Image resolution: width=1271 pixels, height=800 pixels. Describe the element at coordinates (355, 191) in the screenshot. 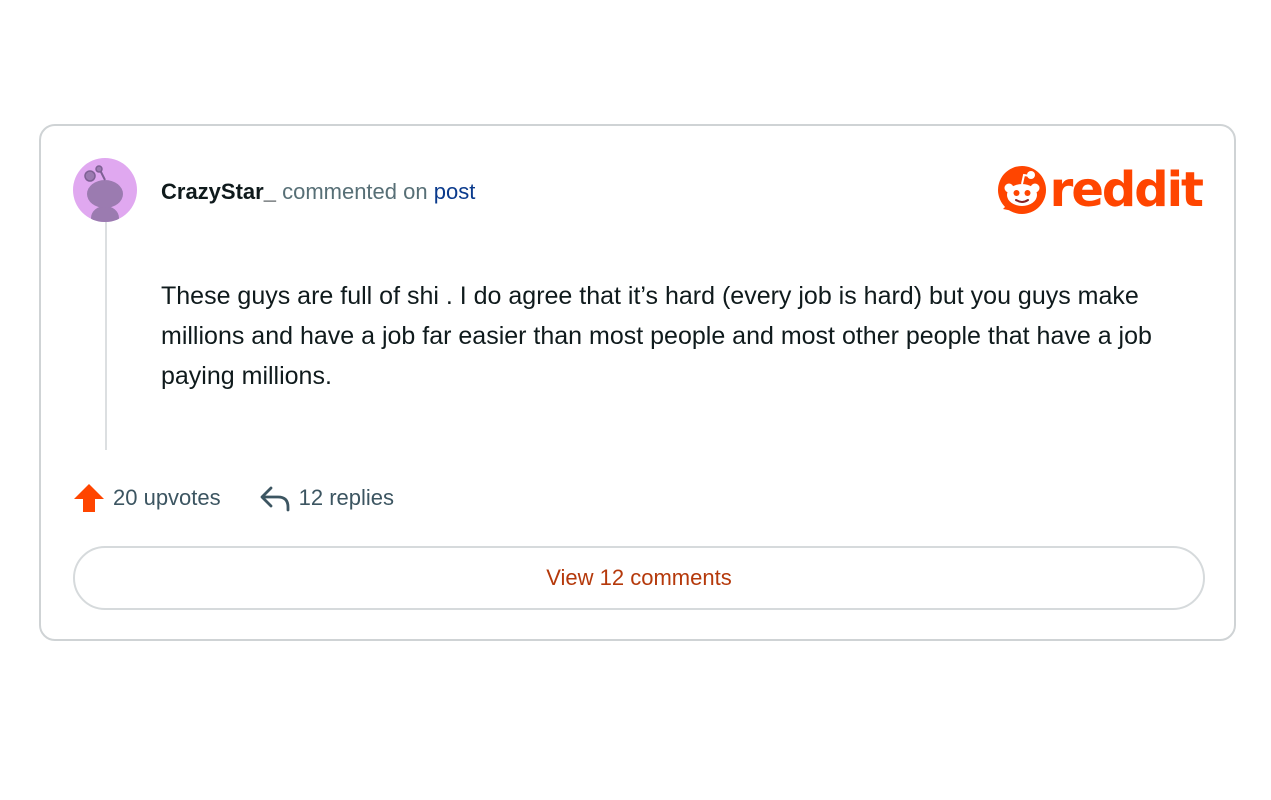

I see `comment-action-text: commented on` at that location.